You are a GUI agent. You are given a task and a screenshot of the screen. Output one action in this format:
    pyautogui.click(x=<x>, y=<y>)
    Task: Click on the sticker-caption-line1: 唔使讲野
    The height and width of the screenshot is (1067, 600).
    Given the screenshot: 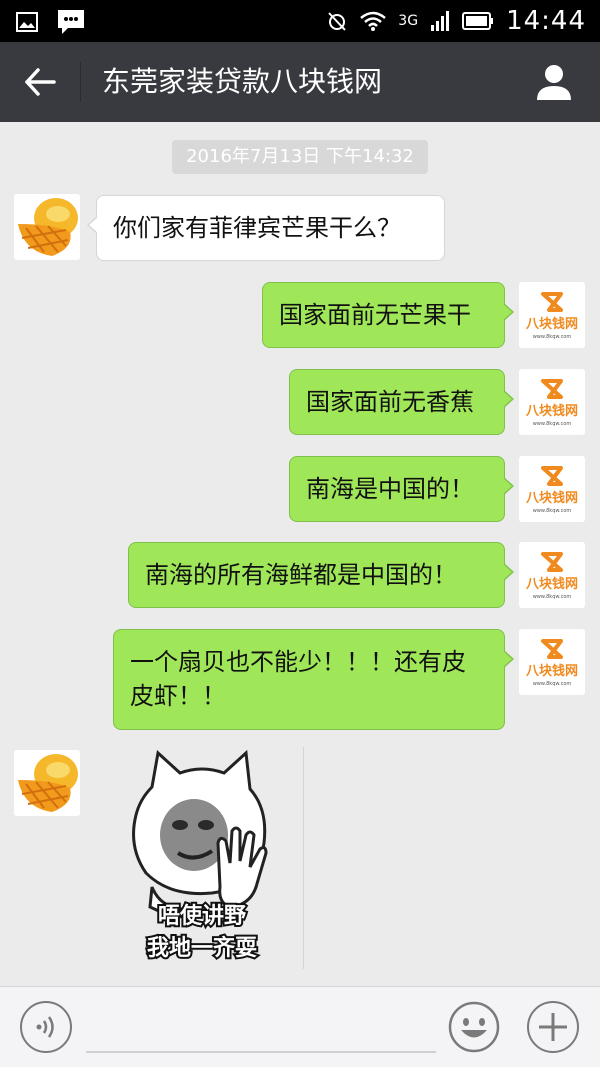 What is the action you would take?
    pyautogui.click(x=202, y=916)
    